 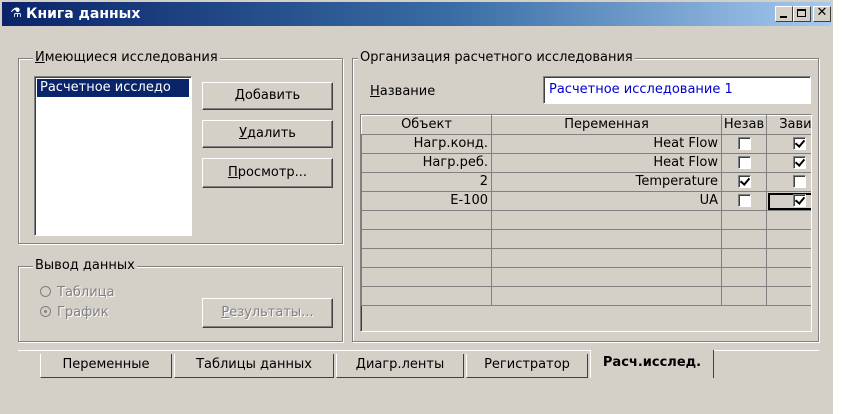 I want to click on add-button-label: Добавить, so click(x=267, y=95).